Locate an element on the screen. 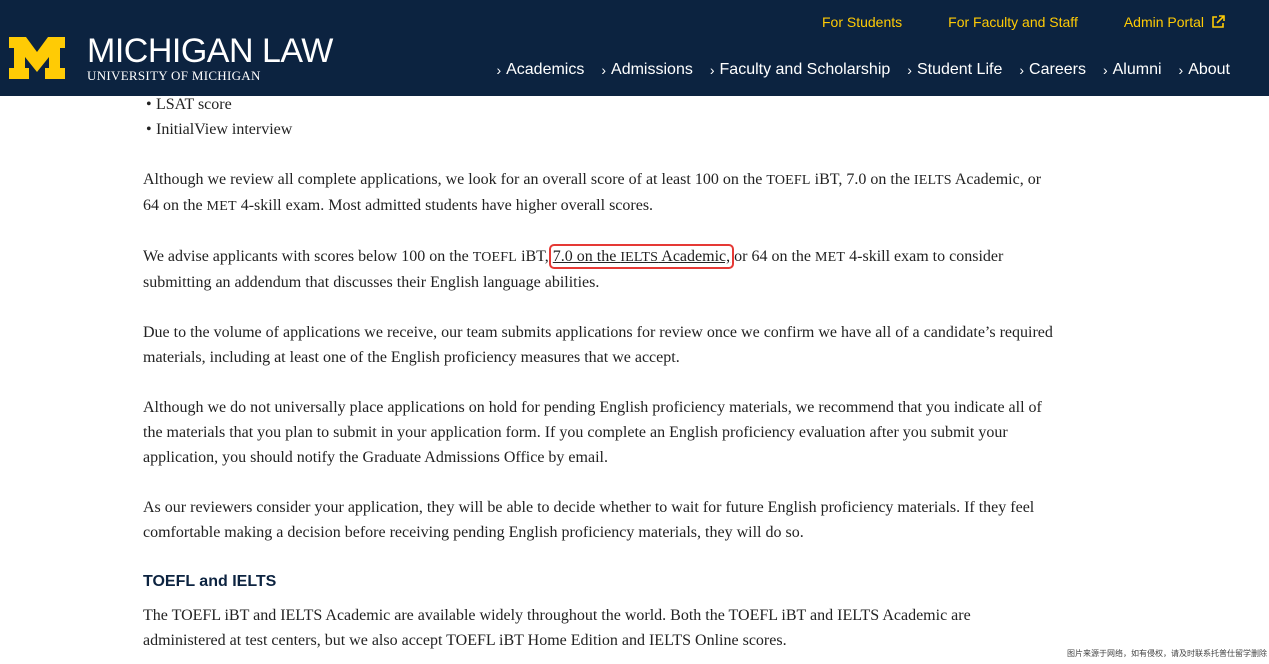  list-item: • LSAT score is located at coordinates (189, 104).